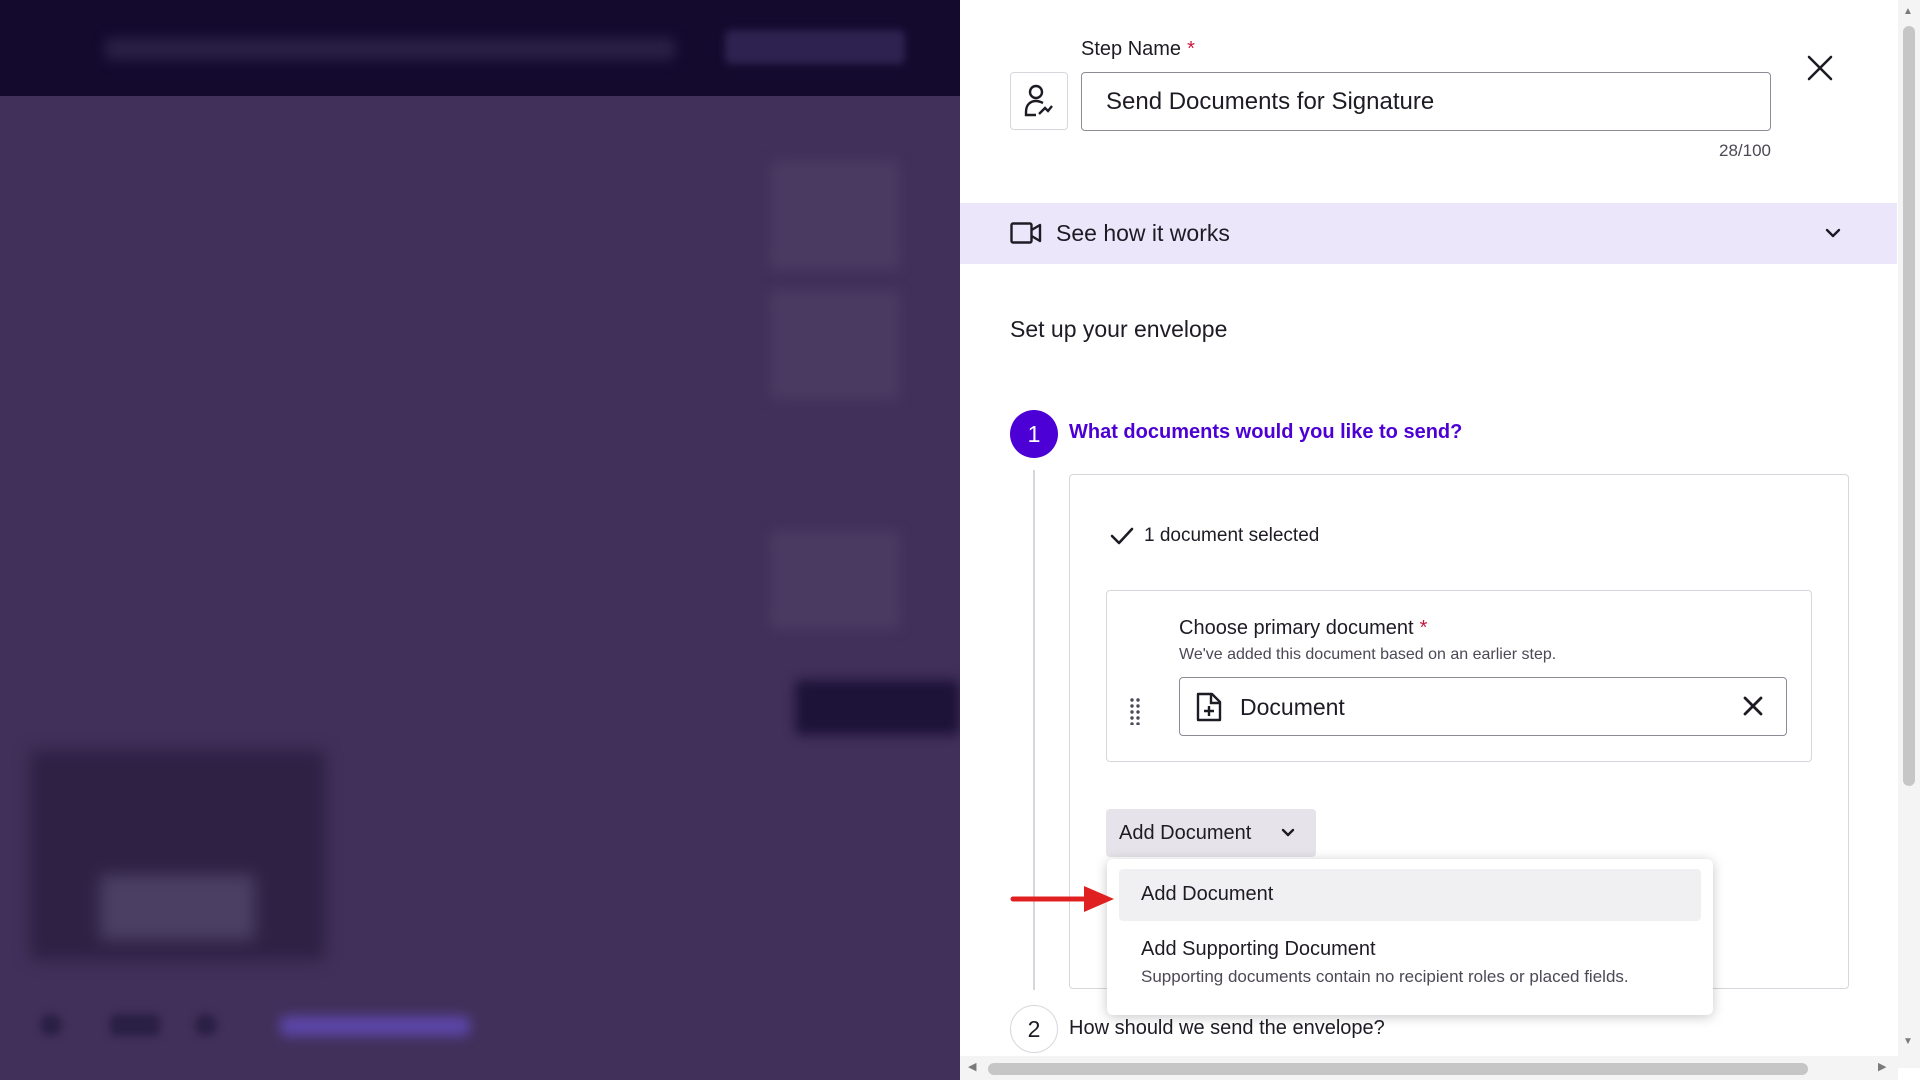 This screenshot has width=1920, height=1080. I want to click on document-selected-status: 1 document selected, so click(1214, 536).